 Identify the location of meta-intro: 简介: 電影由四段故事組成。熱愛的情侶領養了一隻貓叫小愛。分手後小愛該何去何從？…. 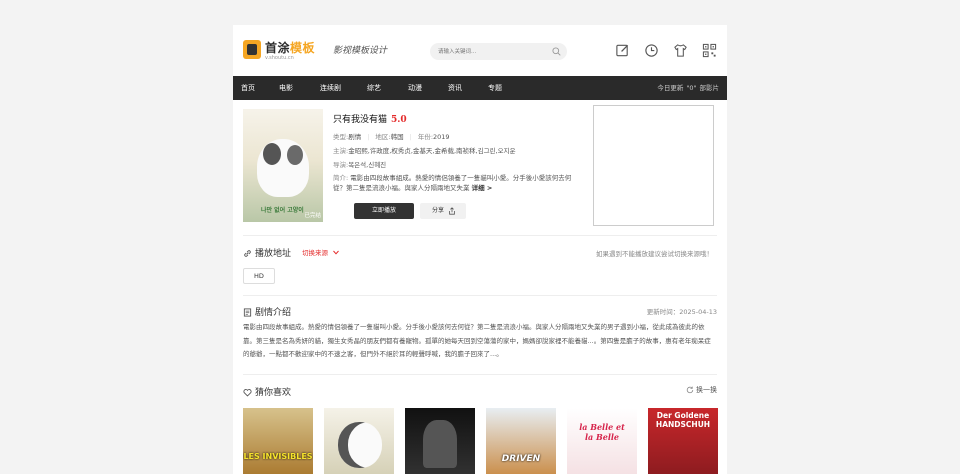
(452, 183).